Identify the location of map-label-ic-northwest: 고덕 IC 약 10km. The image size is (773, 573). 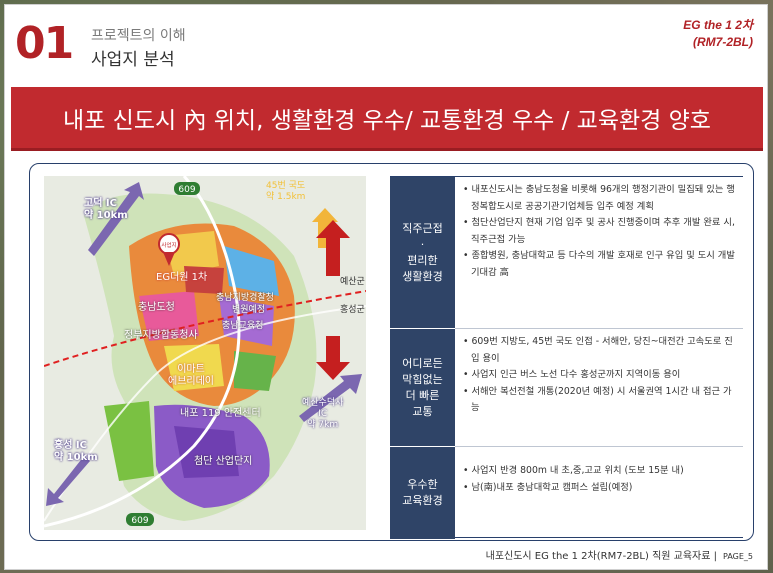
(106, 209).